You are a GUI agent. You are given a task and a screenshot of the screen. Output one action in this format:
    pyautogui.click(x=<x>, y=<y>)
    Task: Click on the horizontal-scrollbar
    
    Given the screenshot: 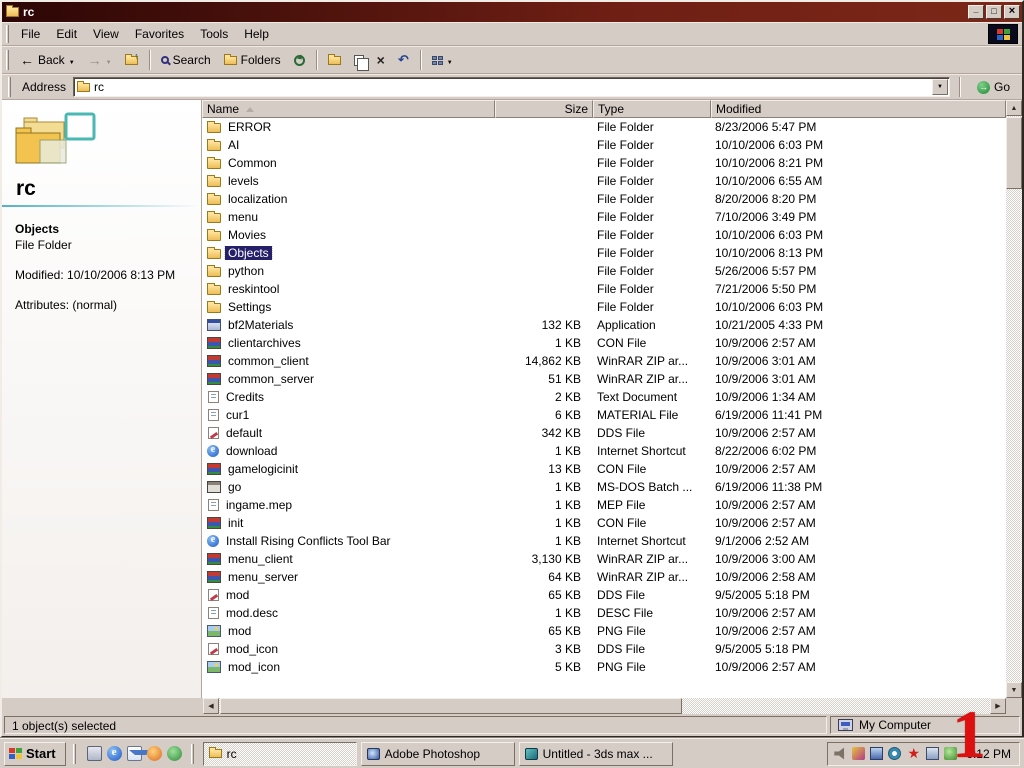 What is the action you would take?
    pyautogui.click(x=604, y=706)
    